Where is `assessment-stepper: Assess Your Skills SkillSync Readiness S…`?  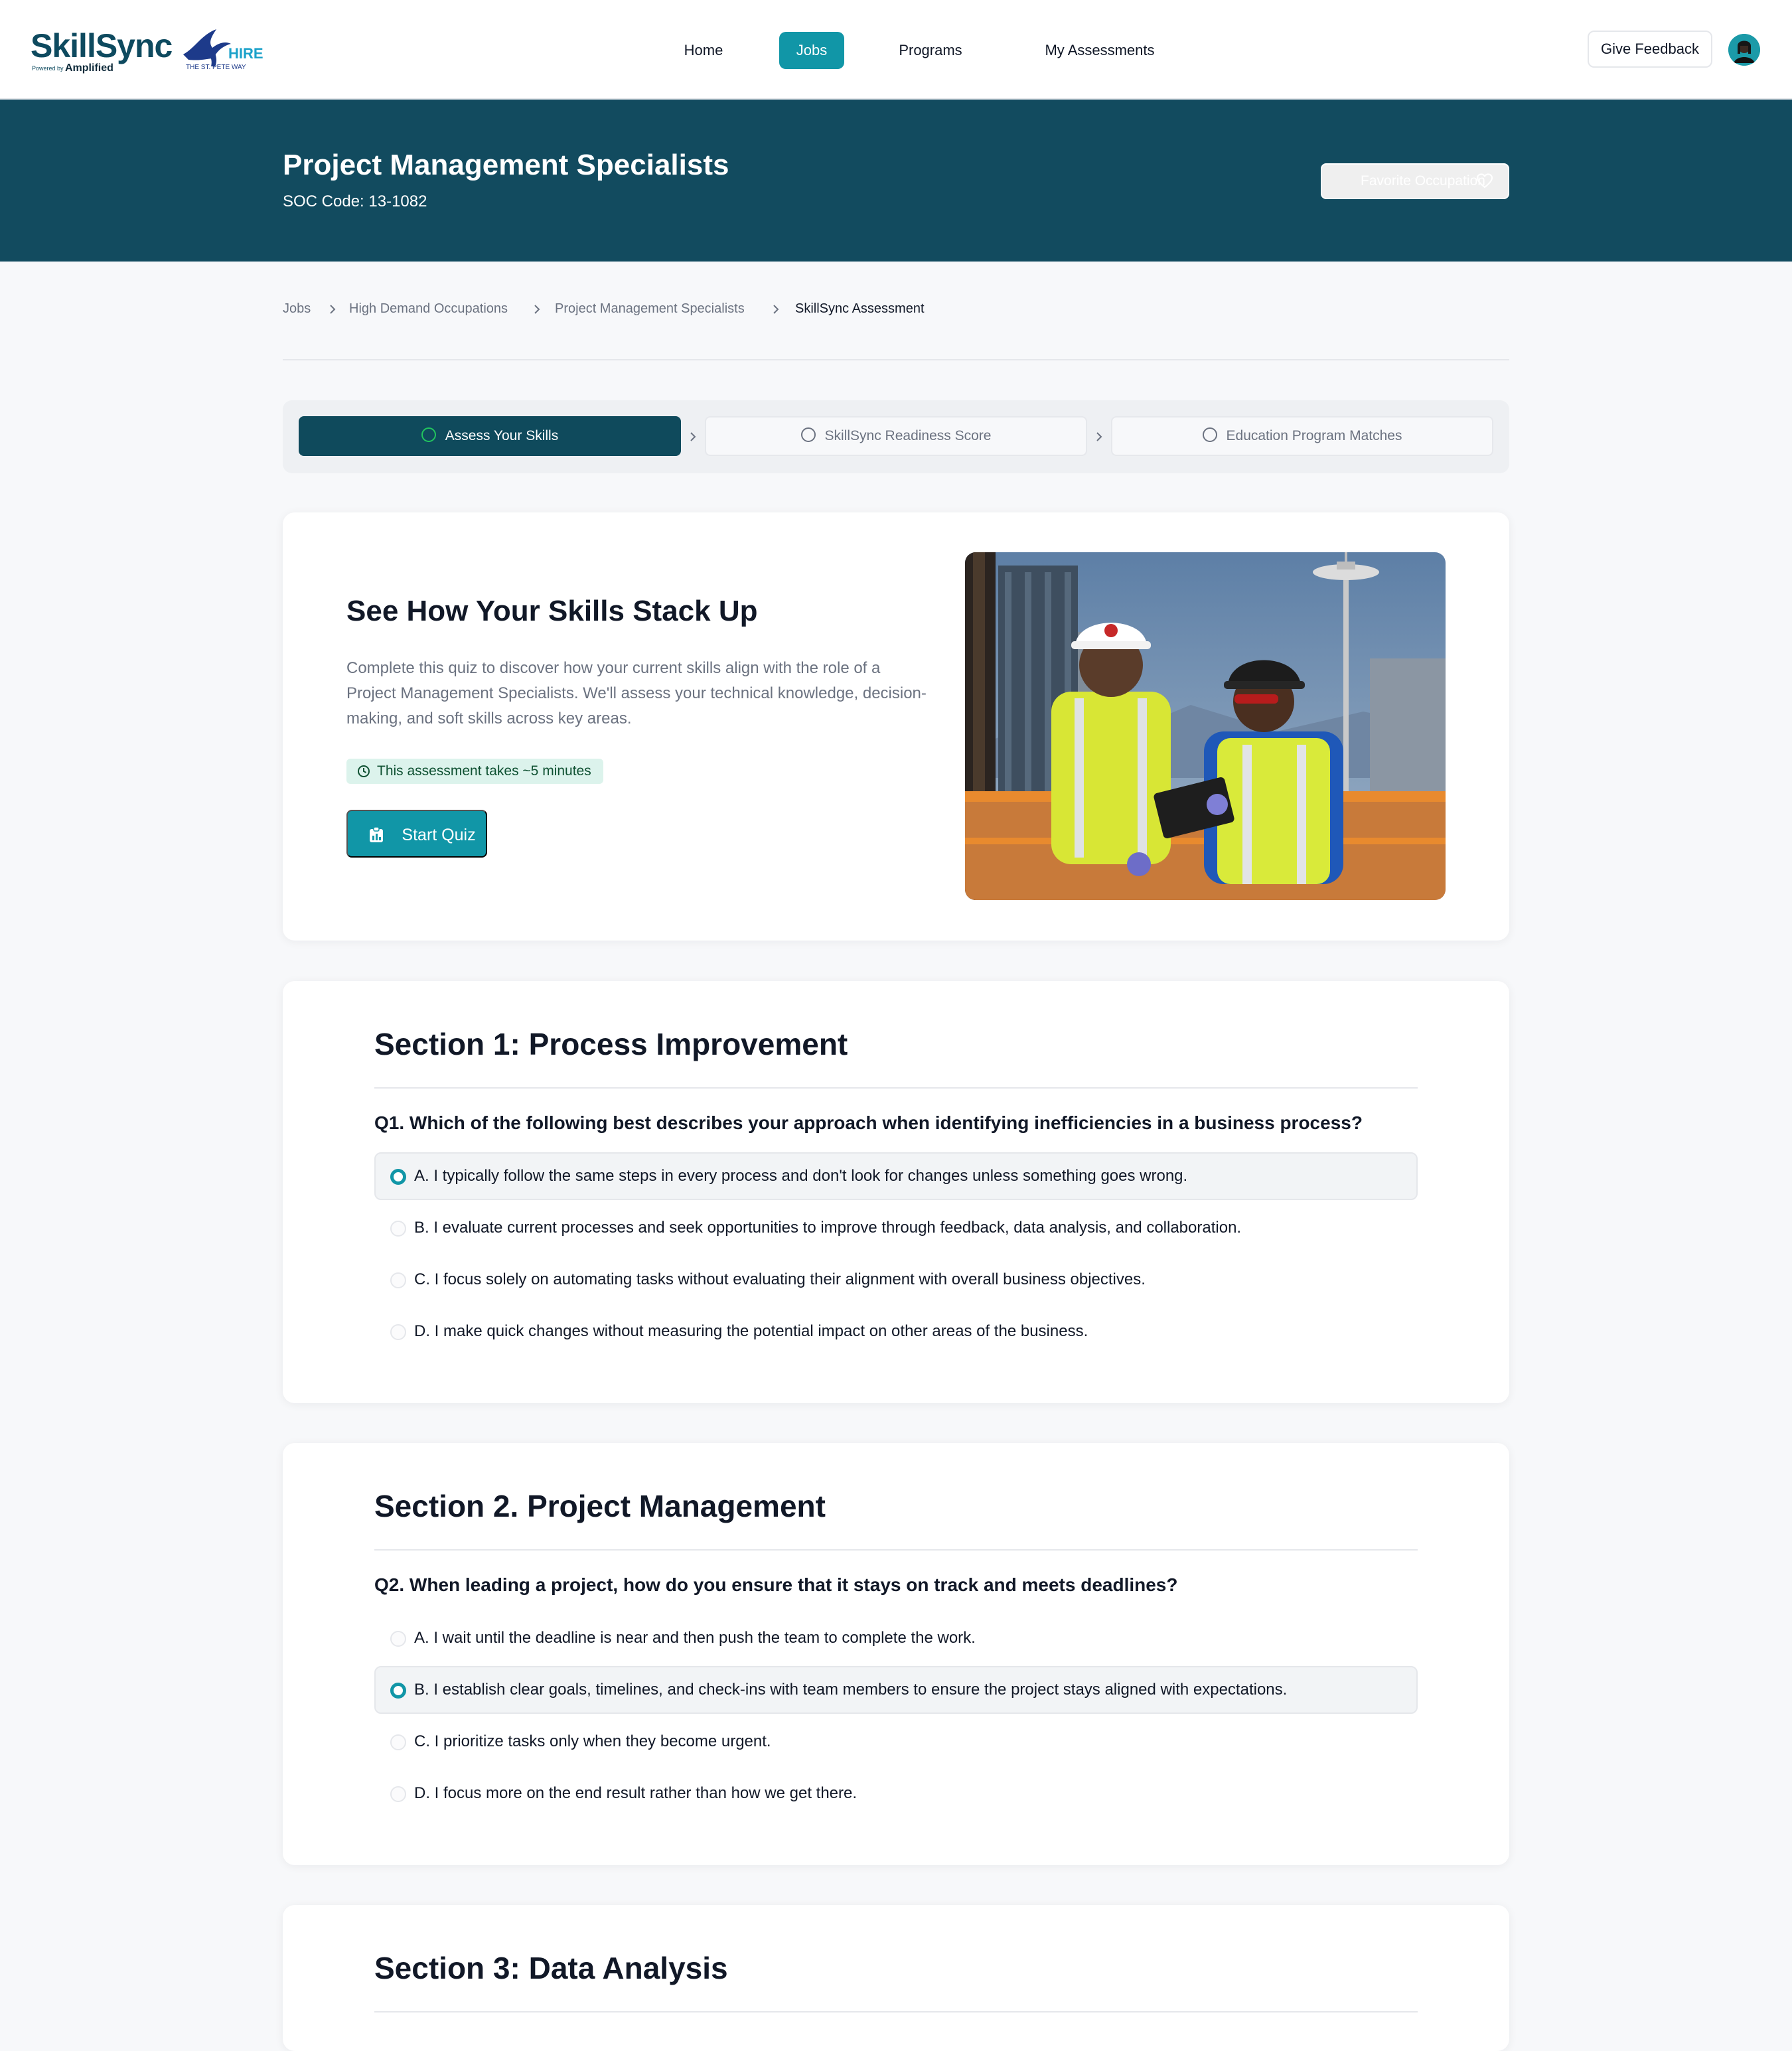 assessment-stepper: Assess Your Skills SkillSync Readiness S… is located at coordinates (896, 436).